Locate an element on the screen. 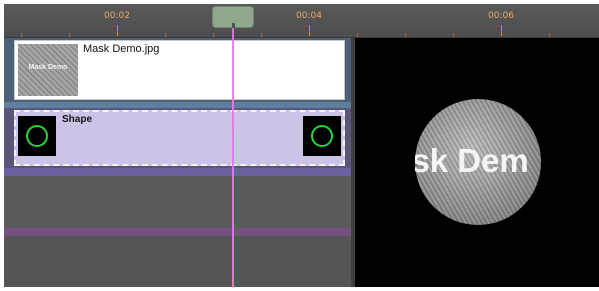  preview-text: ask Dem is located at coordinates (472, 160).